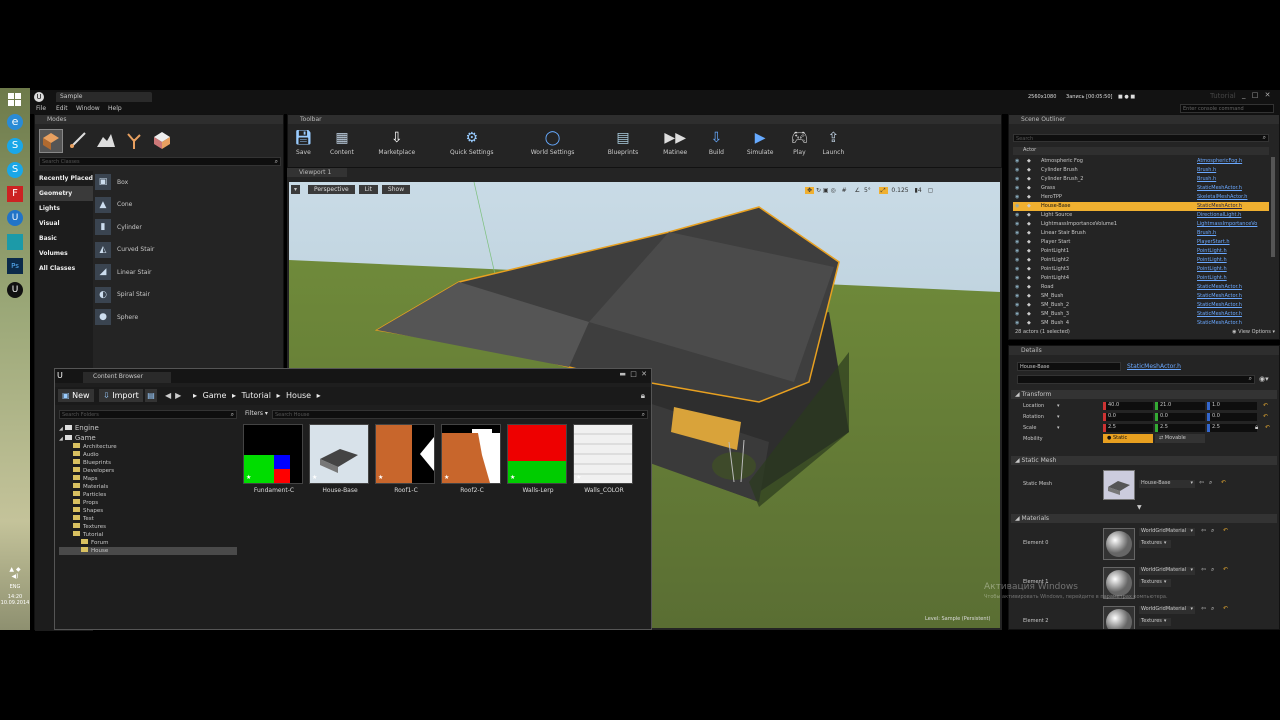 This screenshot has width=1280, height=720. What do you see at coordinates (1212, 609) in the screenshot?
I see `material-browse-icon: ⌕` at bounding box center [1212, 609].